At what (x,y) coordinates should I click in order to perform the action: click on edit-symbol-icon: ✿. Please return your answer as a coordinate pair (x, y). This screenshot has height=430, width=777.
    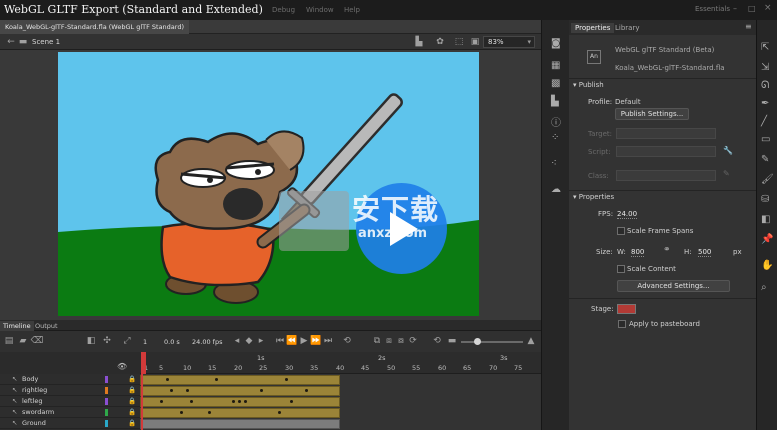
    Looking at the image, I should click on (440, 42).